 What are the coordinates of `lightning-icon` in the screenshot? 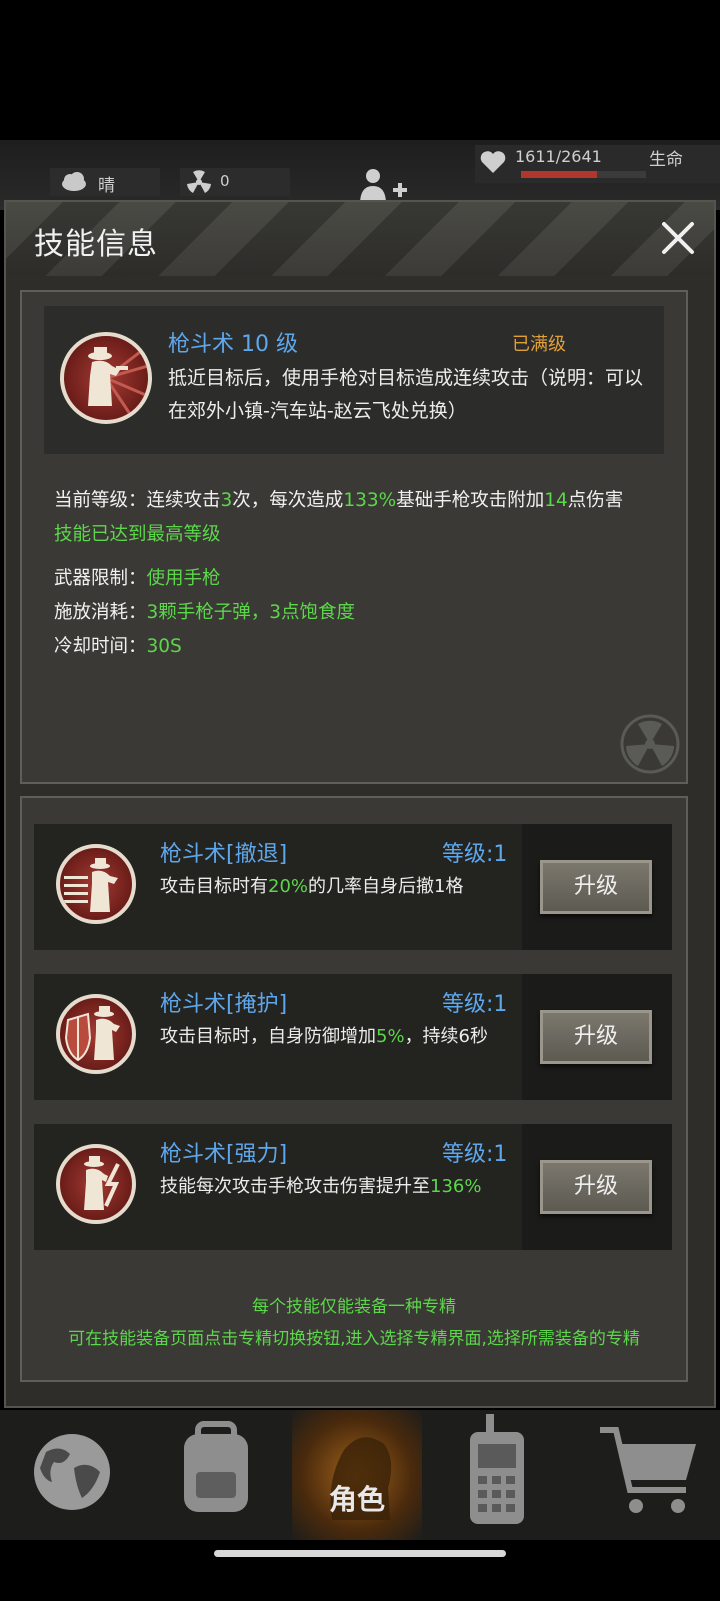 It's located at (102, 1183).